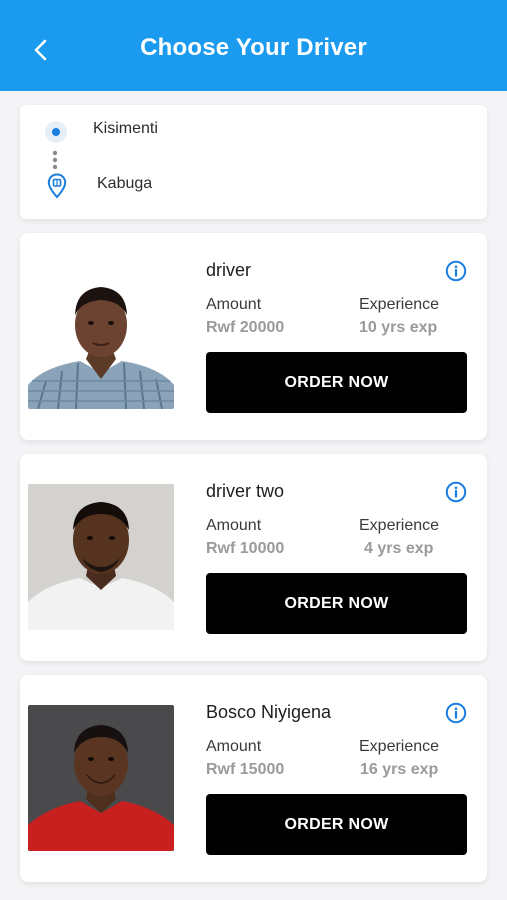 The width and height of the screenshot is (507, 900). What do you see at coordinates (269, 712) in the screenshot?
I see `driver-name: Bosco Niyigena` at bounding box center [269, 712].